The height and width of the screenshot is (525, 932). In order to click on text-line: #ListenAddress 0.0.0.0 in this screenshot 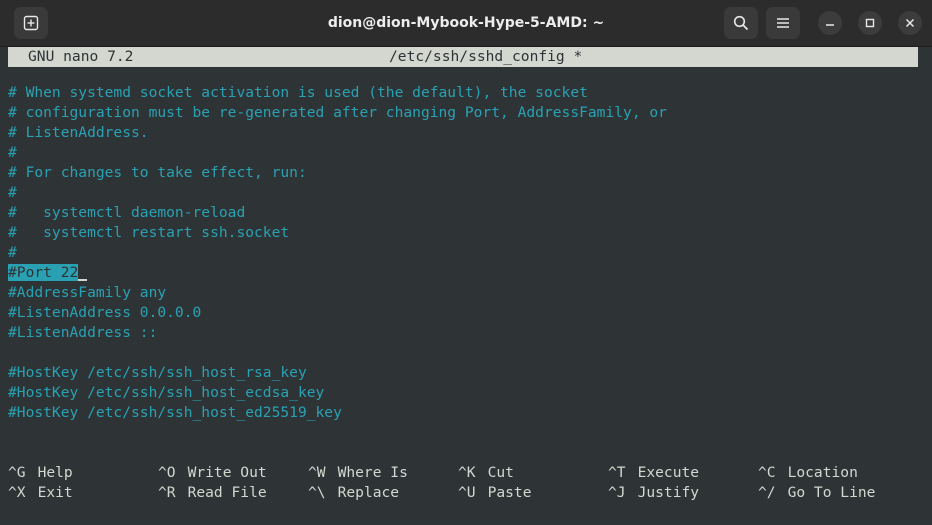, I will do `click(105, 312)`.